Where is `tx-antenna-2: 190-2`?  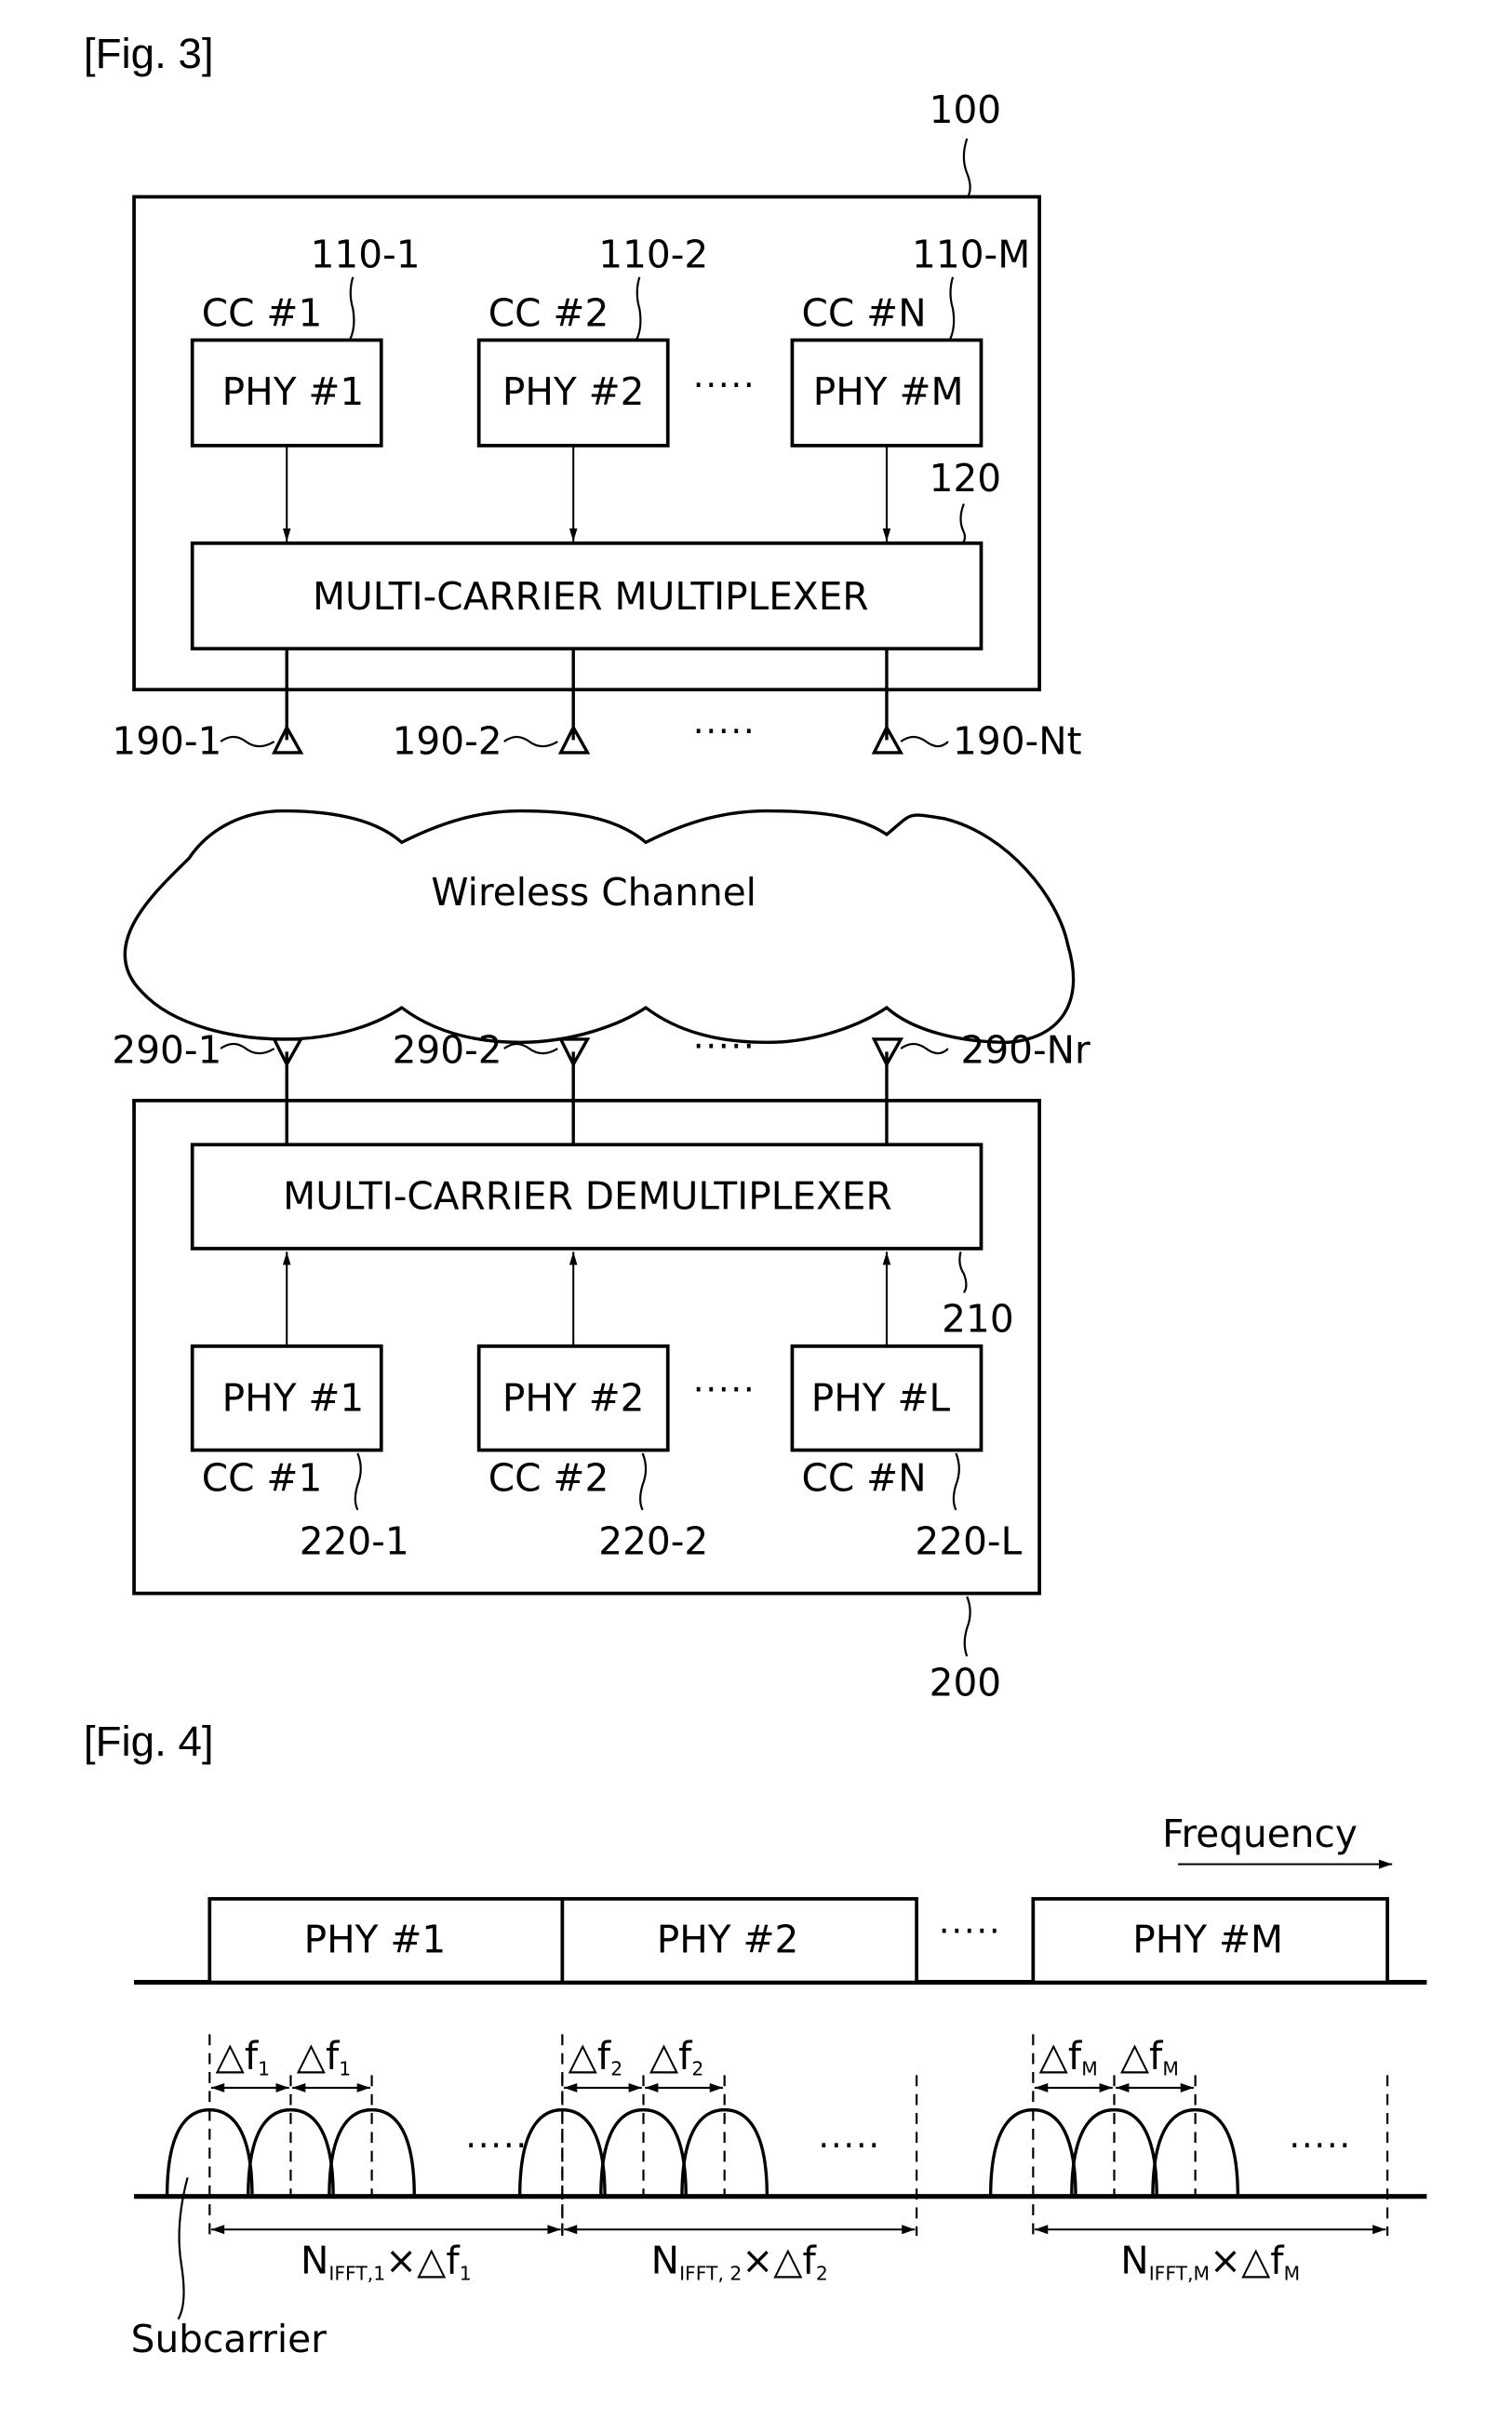
tx-antenna-2: 190-2 is located at coordinates (492, 741).